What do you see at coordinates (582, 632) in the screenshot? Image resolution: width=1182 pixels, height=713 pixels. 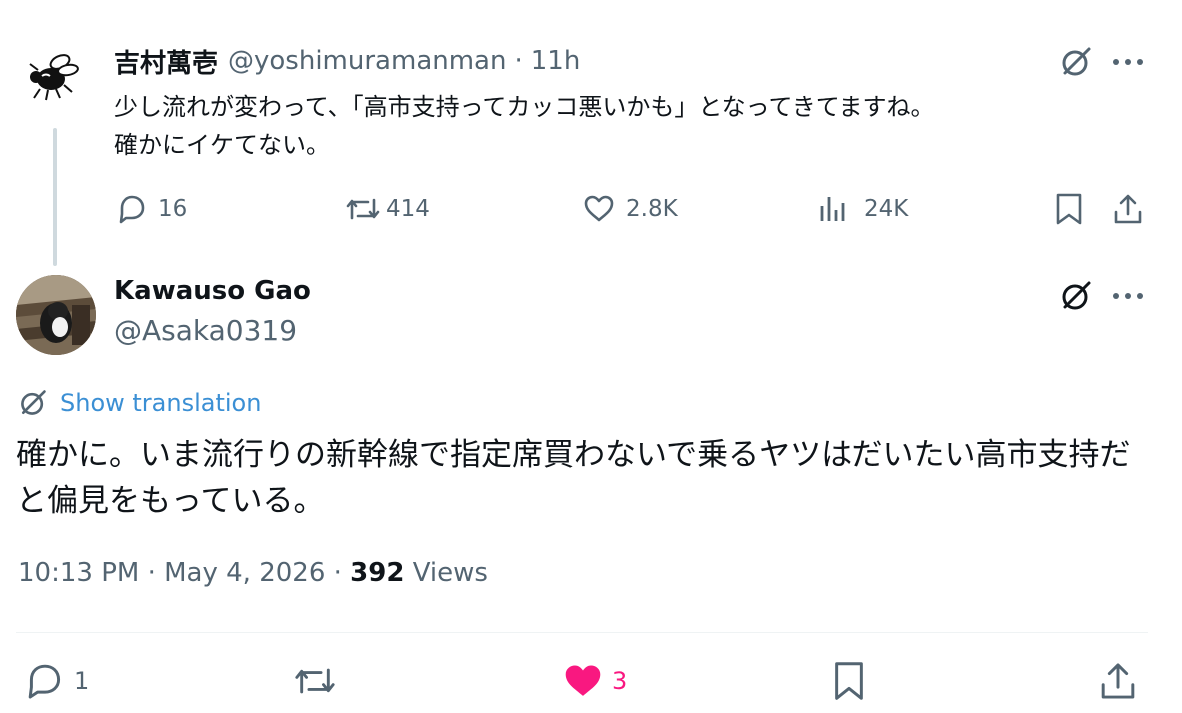 I see `action-bar-divider` at bounding box center [582, 632].